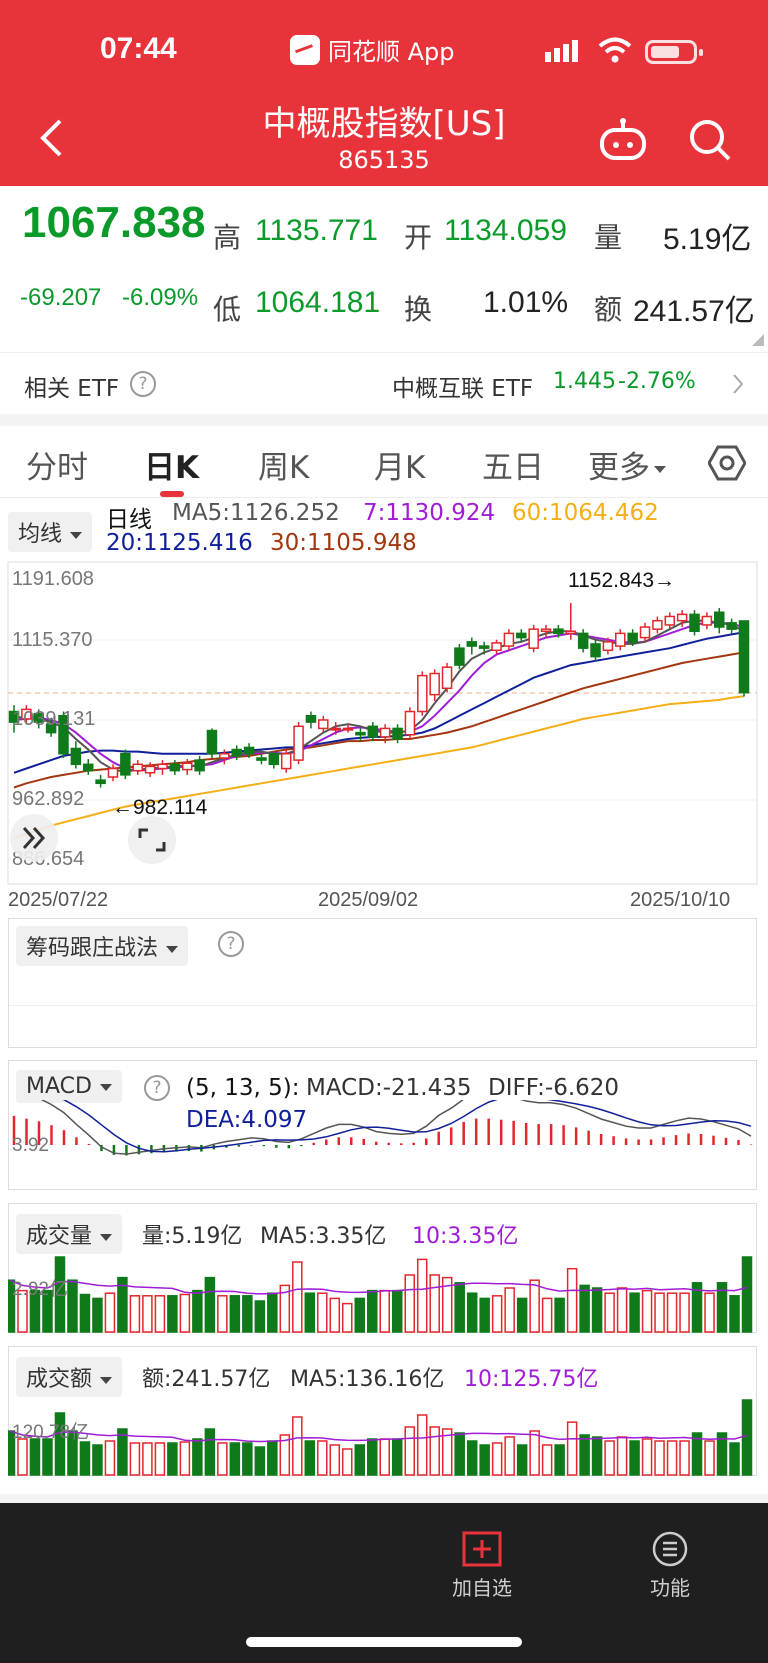 This screenshot has width=768, height=1663. What do you see at coordinates (69, 1377) in the screenshot?
I see `amount-dropdown: 成交额` at bounding box center [69, 1377].